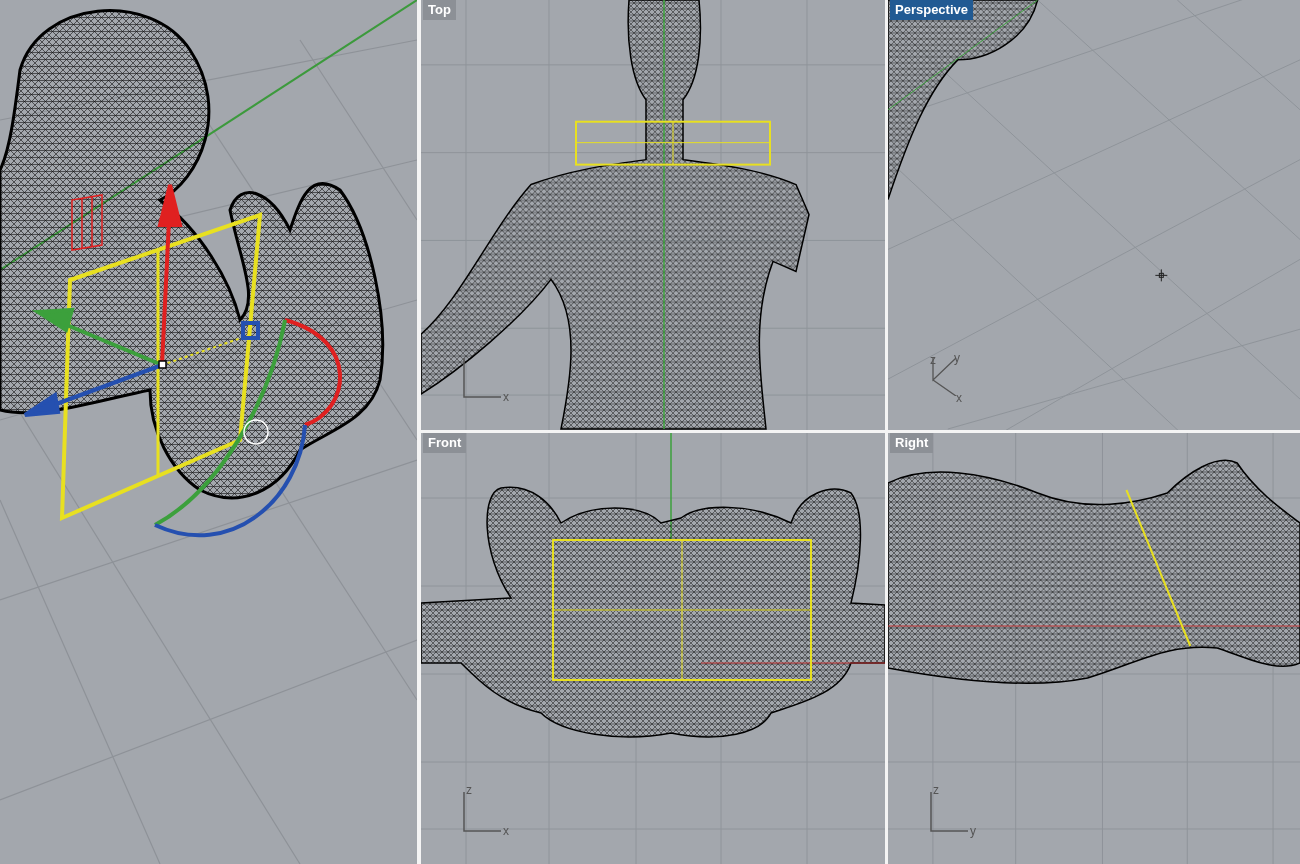 The image size is (1300, 864). I want to click on viewport-tab: Front, so click(445, 443).